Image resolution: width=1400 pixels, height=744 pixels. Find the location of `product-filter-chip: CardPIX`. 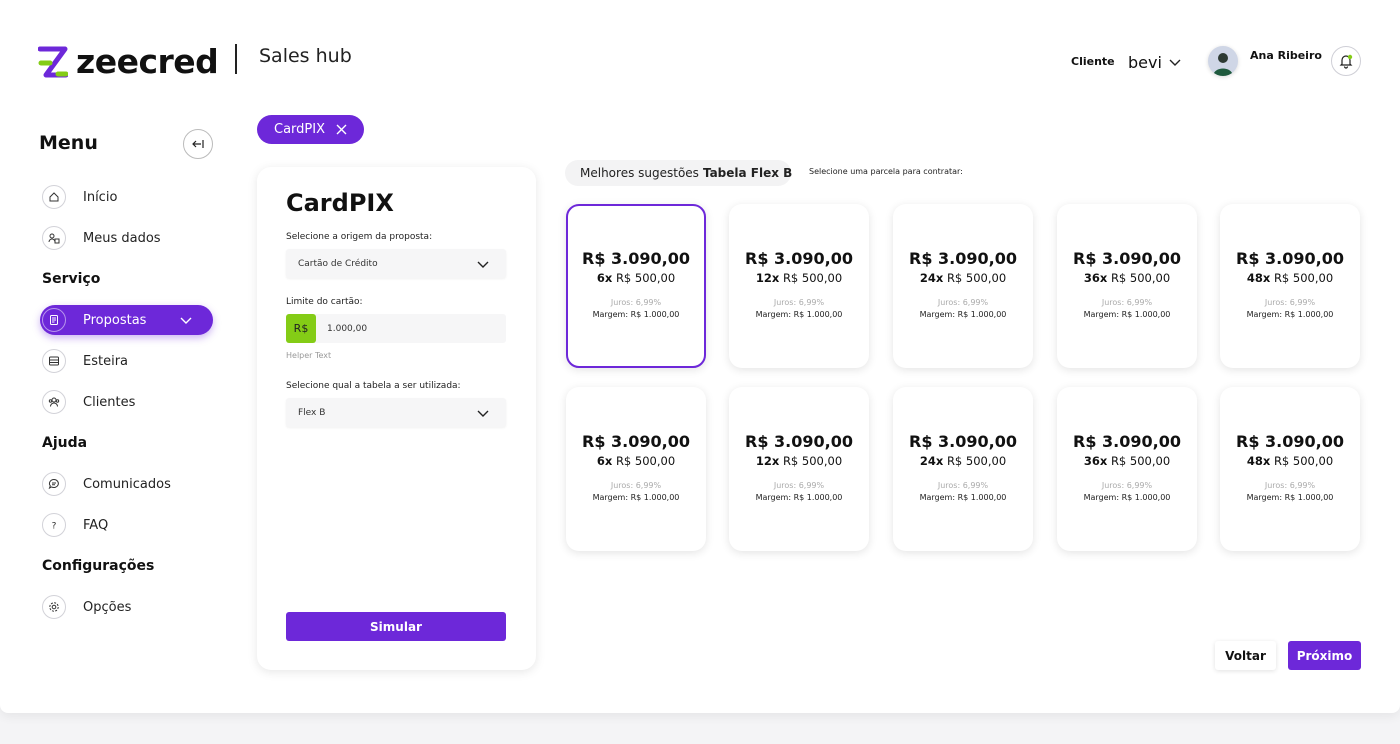

product-filter-chip: CardPIX is located at coordinates (310, 129).